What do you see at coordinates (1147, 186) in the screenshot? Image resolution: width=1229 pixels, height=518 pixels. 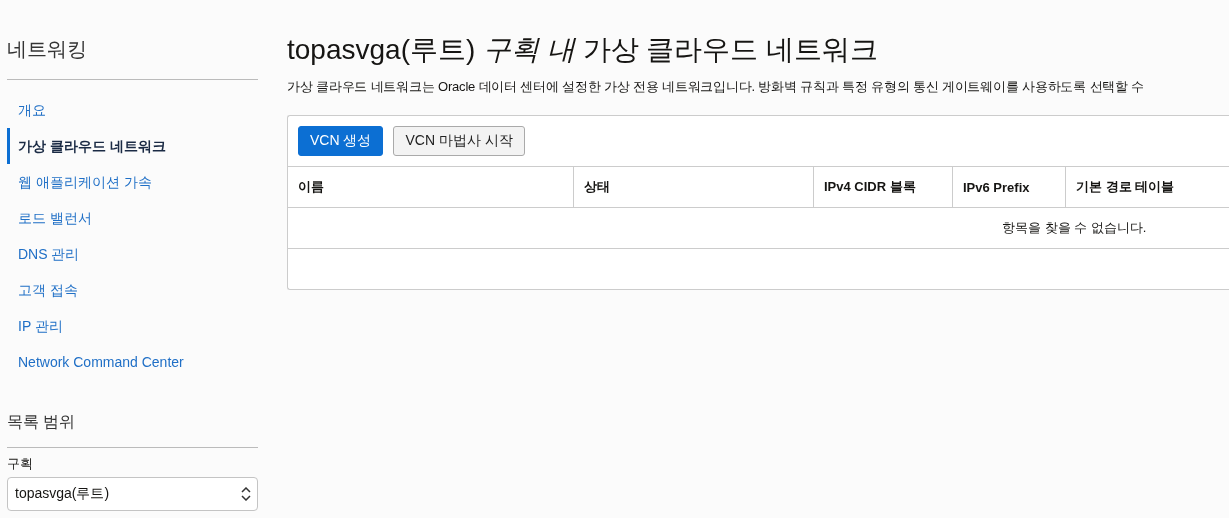 I see `column-header: 기본 경로 테이블` at bounding box center [1147, 186].